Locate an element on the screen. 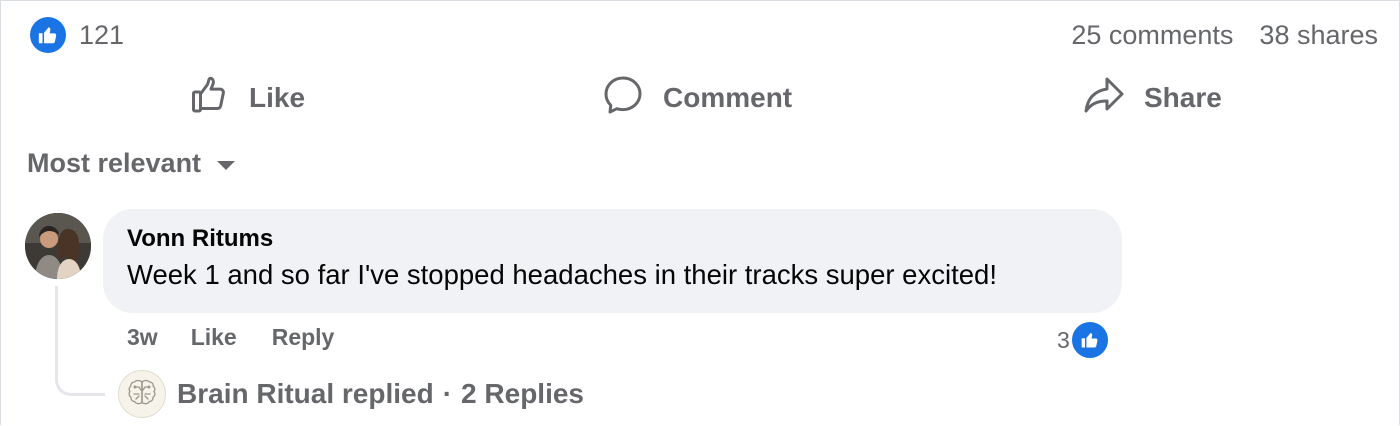  like-button: Like is located at coordinates (248, 98).